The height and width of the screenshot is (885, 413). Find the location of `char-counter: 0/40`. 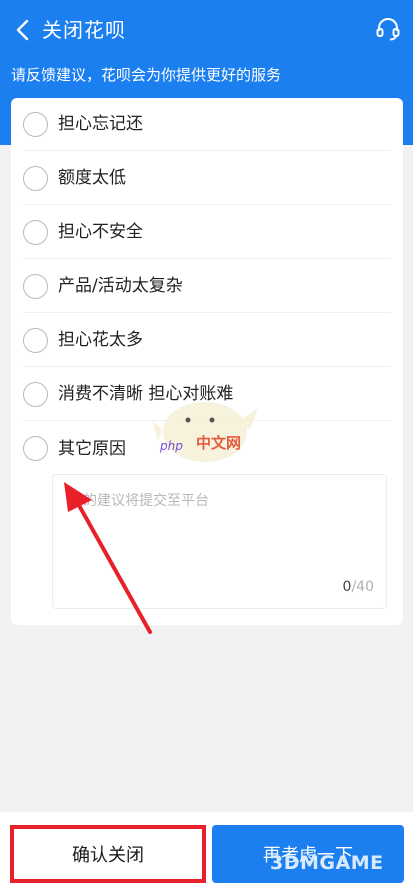

char-counter: 0/40 is located at coordinates (358, 587).